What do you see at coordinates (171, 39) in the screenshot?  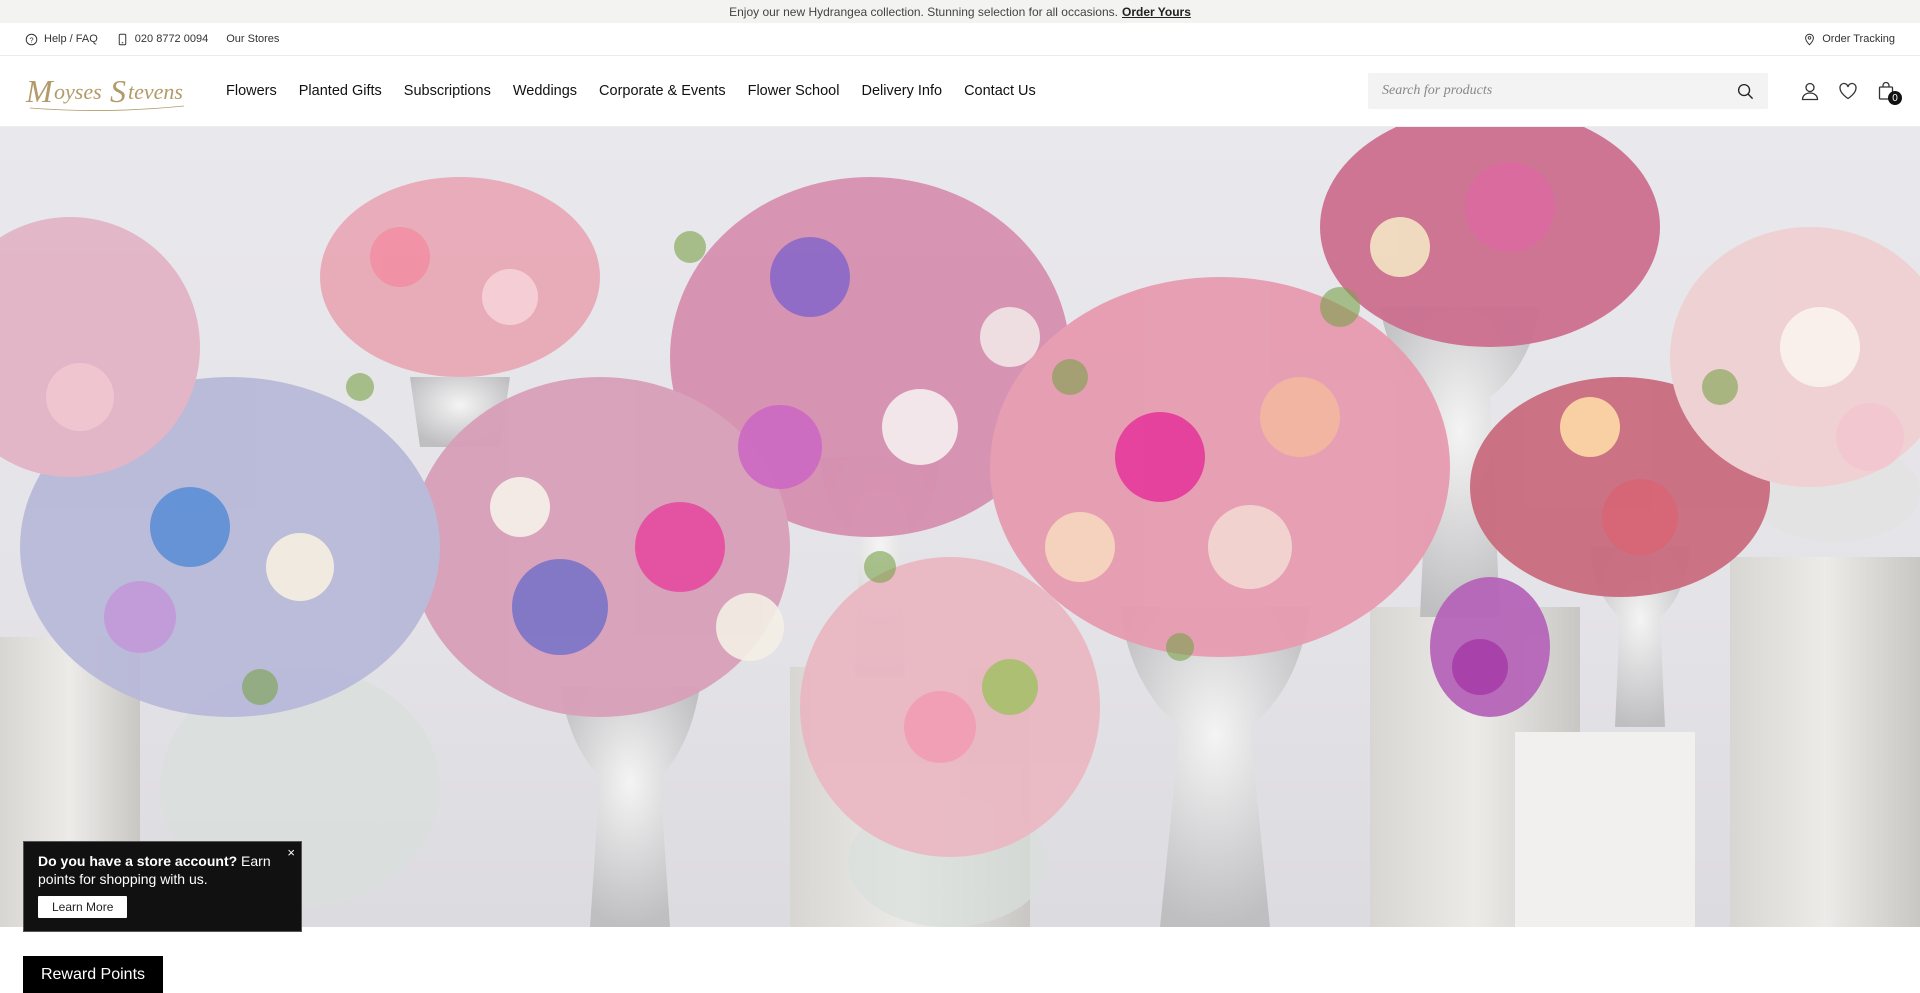 I see `phone-label: 020 8772 0094` at bounding box center [171, 39].